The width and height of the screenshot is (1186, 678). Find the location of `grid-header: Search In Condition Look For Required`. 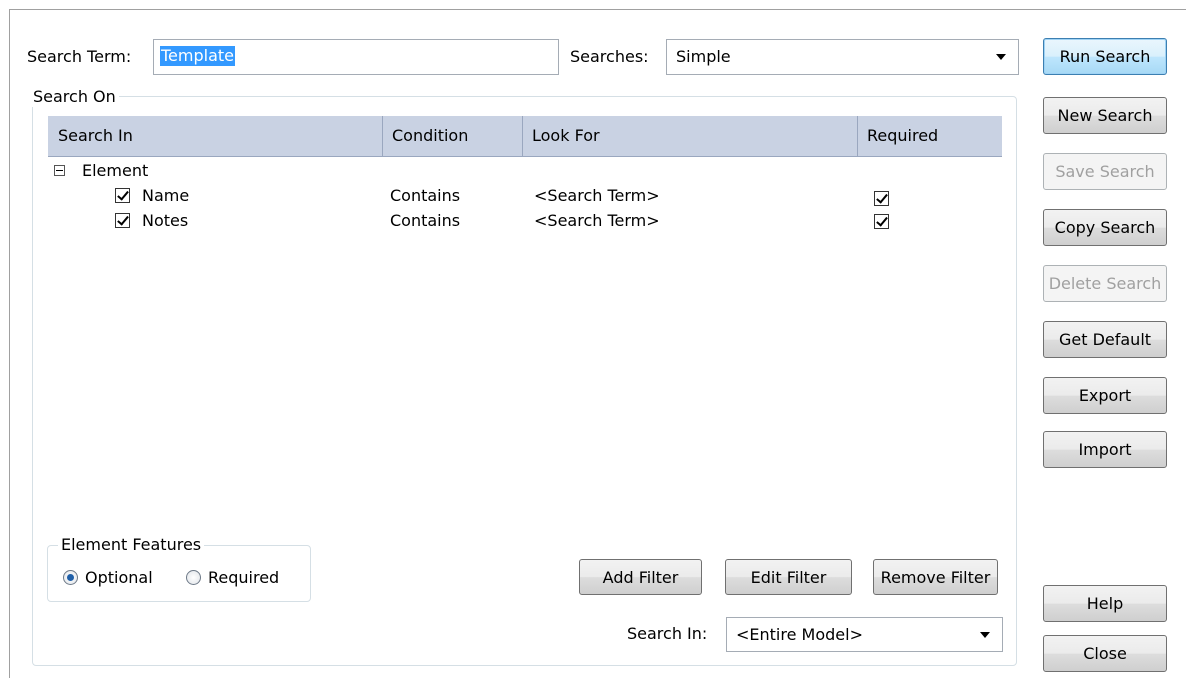

grid-header: Search In Condition Look For Required is located at coordinates (525, 136).